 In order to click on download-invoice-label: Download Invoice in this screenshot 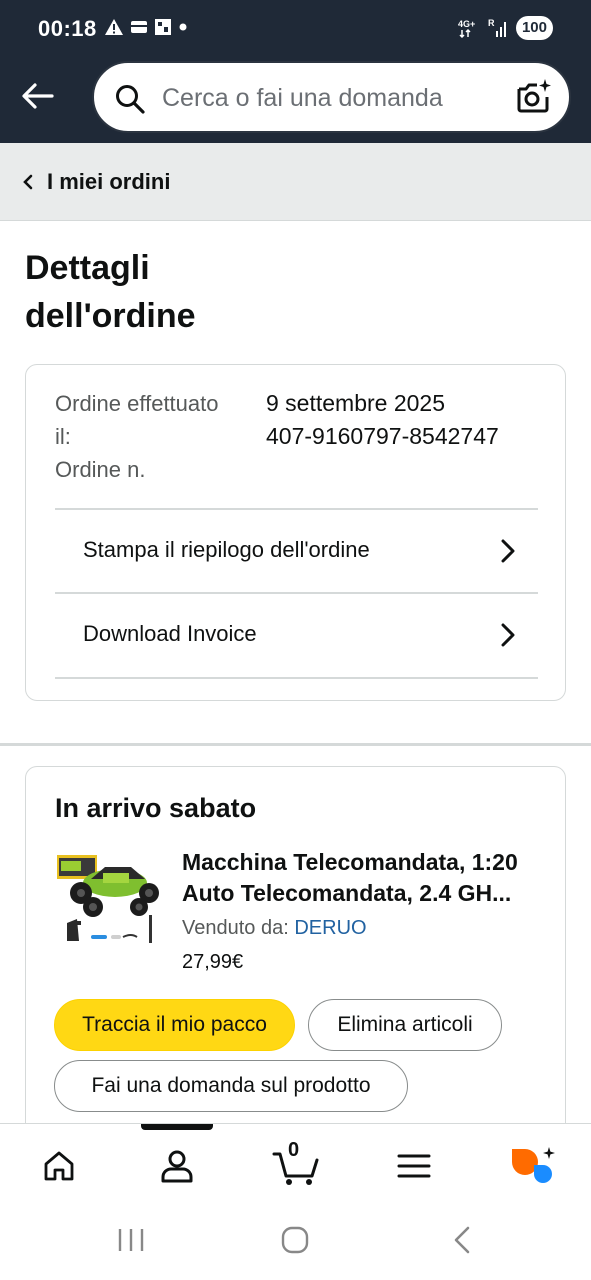, I will do `click(170, 633)`.